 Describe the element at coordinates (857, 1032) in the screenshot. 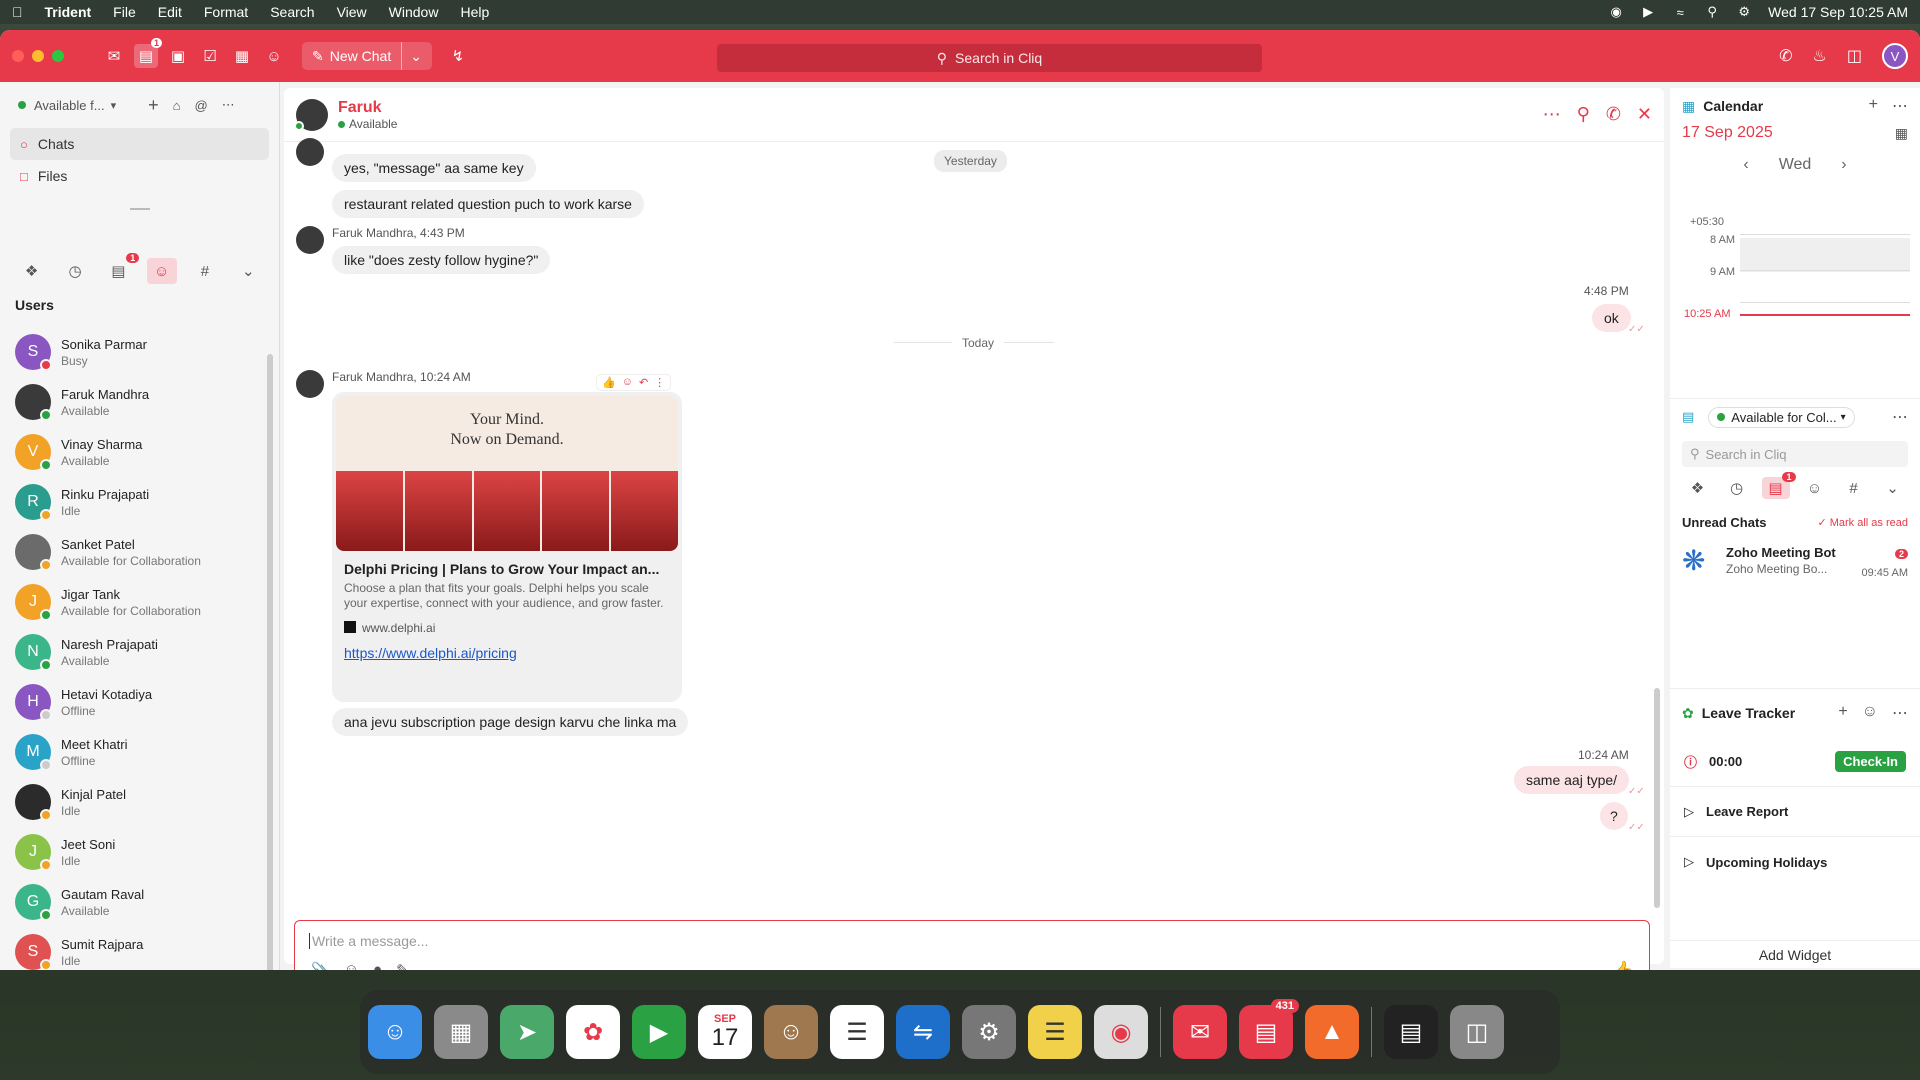

I see `reminders-icon: ☰` at that location.